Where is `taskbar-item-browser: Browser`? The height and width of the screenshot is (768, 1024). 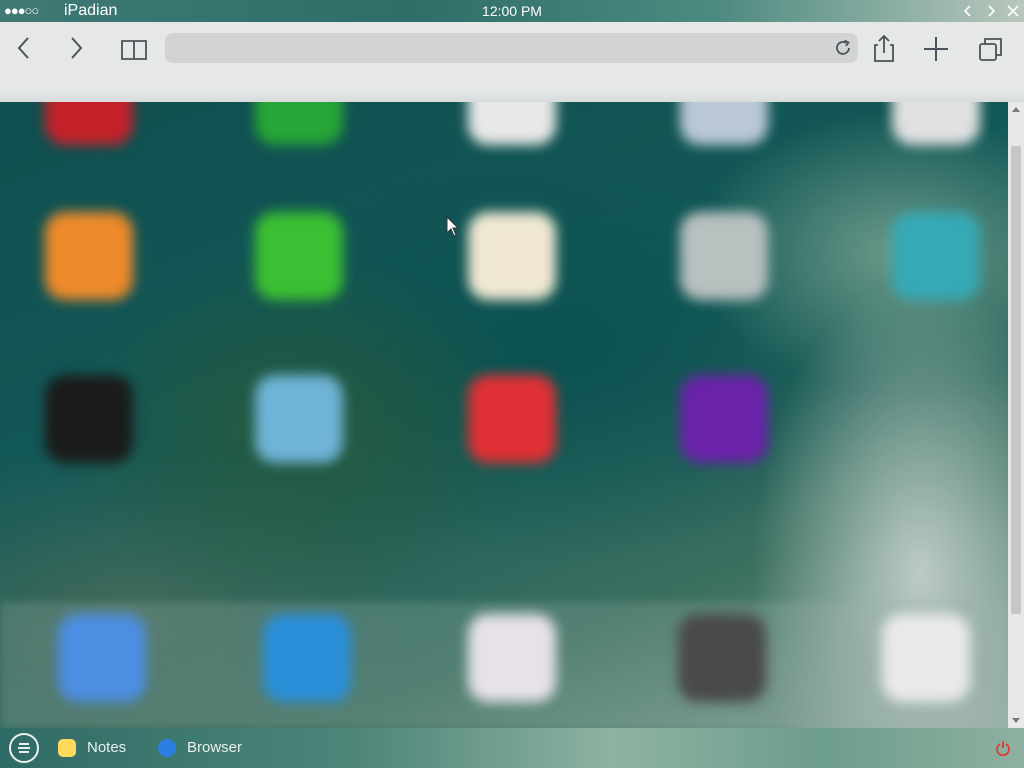
taskbar-item-browser: Browser is located at coordinates (208, 748).